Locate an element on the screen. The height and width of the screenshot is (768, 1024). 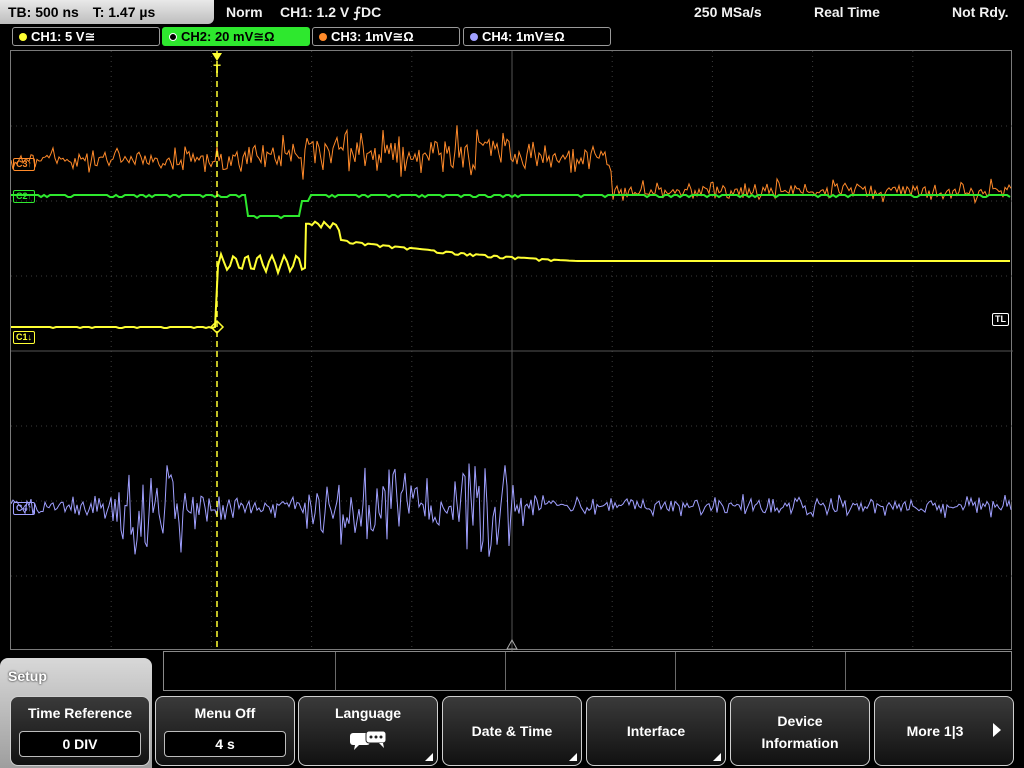
menu-subpanel is located at coordinates (587, 671).